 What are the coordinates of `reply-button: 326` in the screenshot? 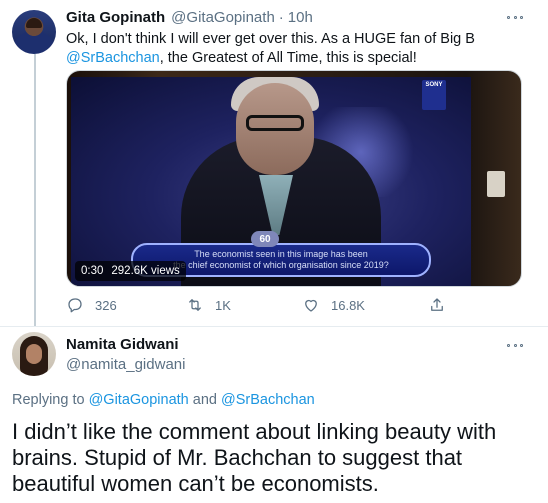 It's located at (91, 305).